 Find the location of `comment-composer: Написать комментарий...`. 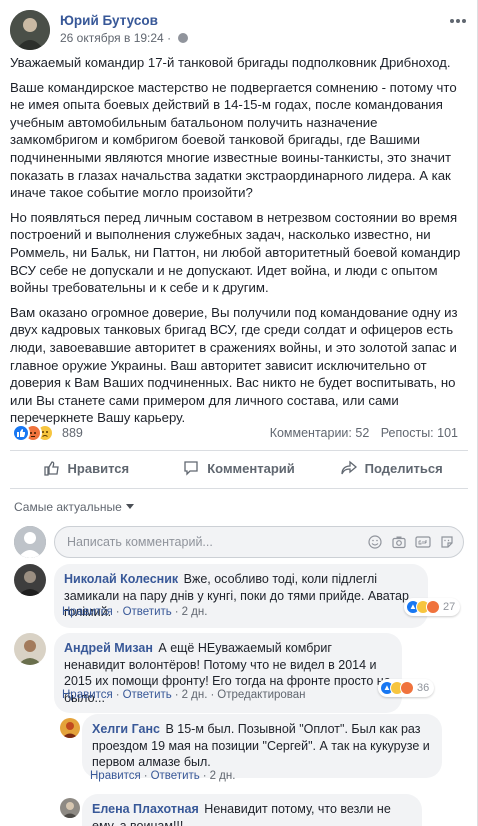

comment-composer: Написать комментарий... is located at coordinates (239, 542).